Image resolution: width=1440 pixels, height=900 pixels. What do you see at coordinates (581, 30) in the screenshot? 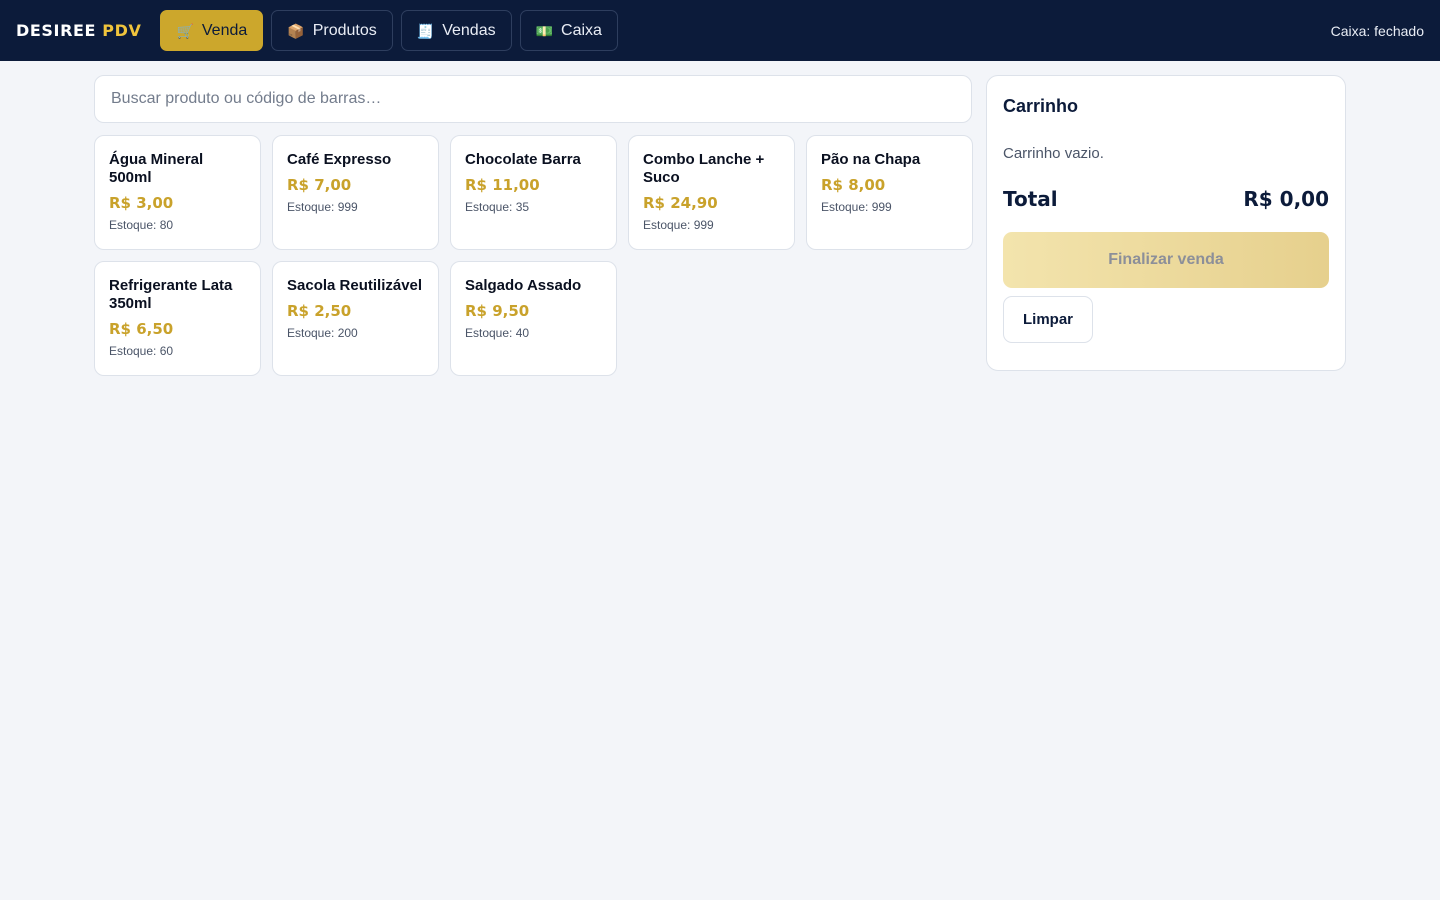
I see `nav-tab-label: Caixa` at bounding box center [581, 30].